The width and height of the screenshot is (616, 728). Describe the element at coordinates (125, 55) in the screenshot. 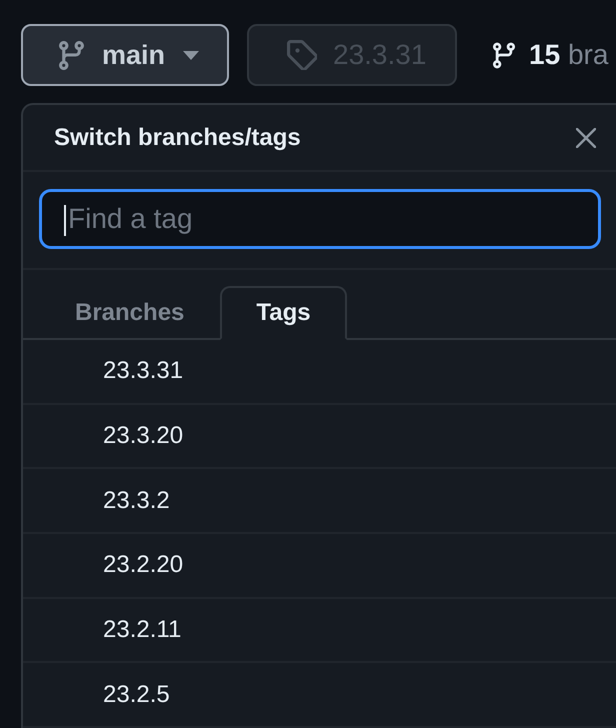

I see `branch-button: main` at that location.